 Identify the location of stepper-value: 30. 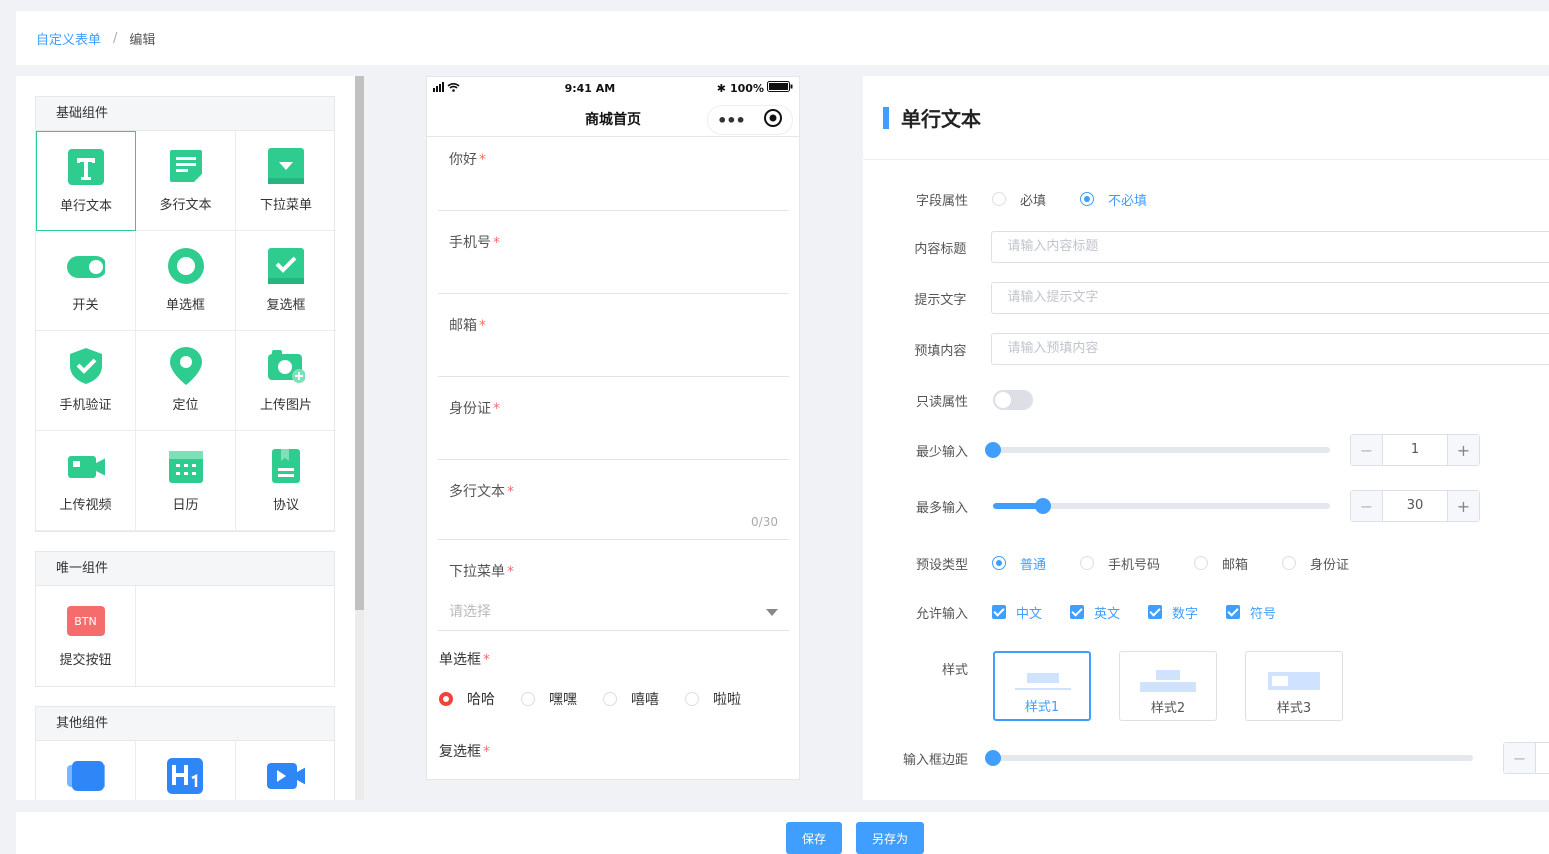
(1415, 506).